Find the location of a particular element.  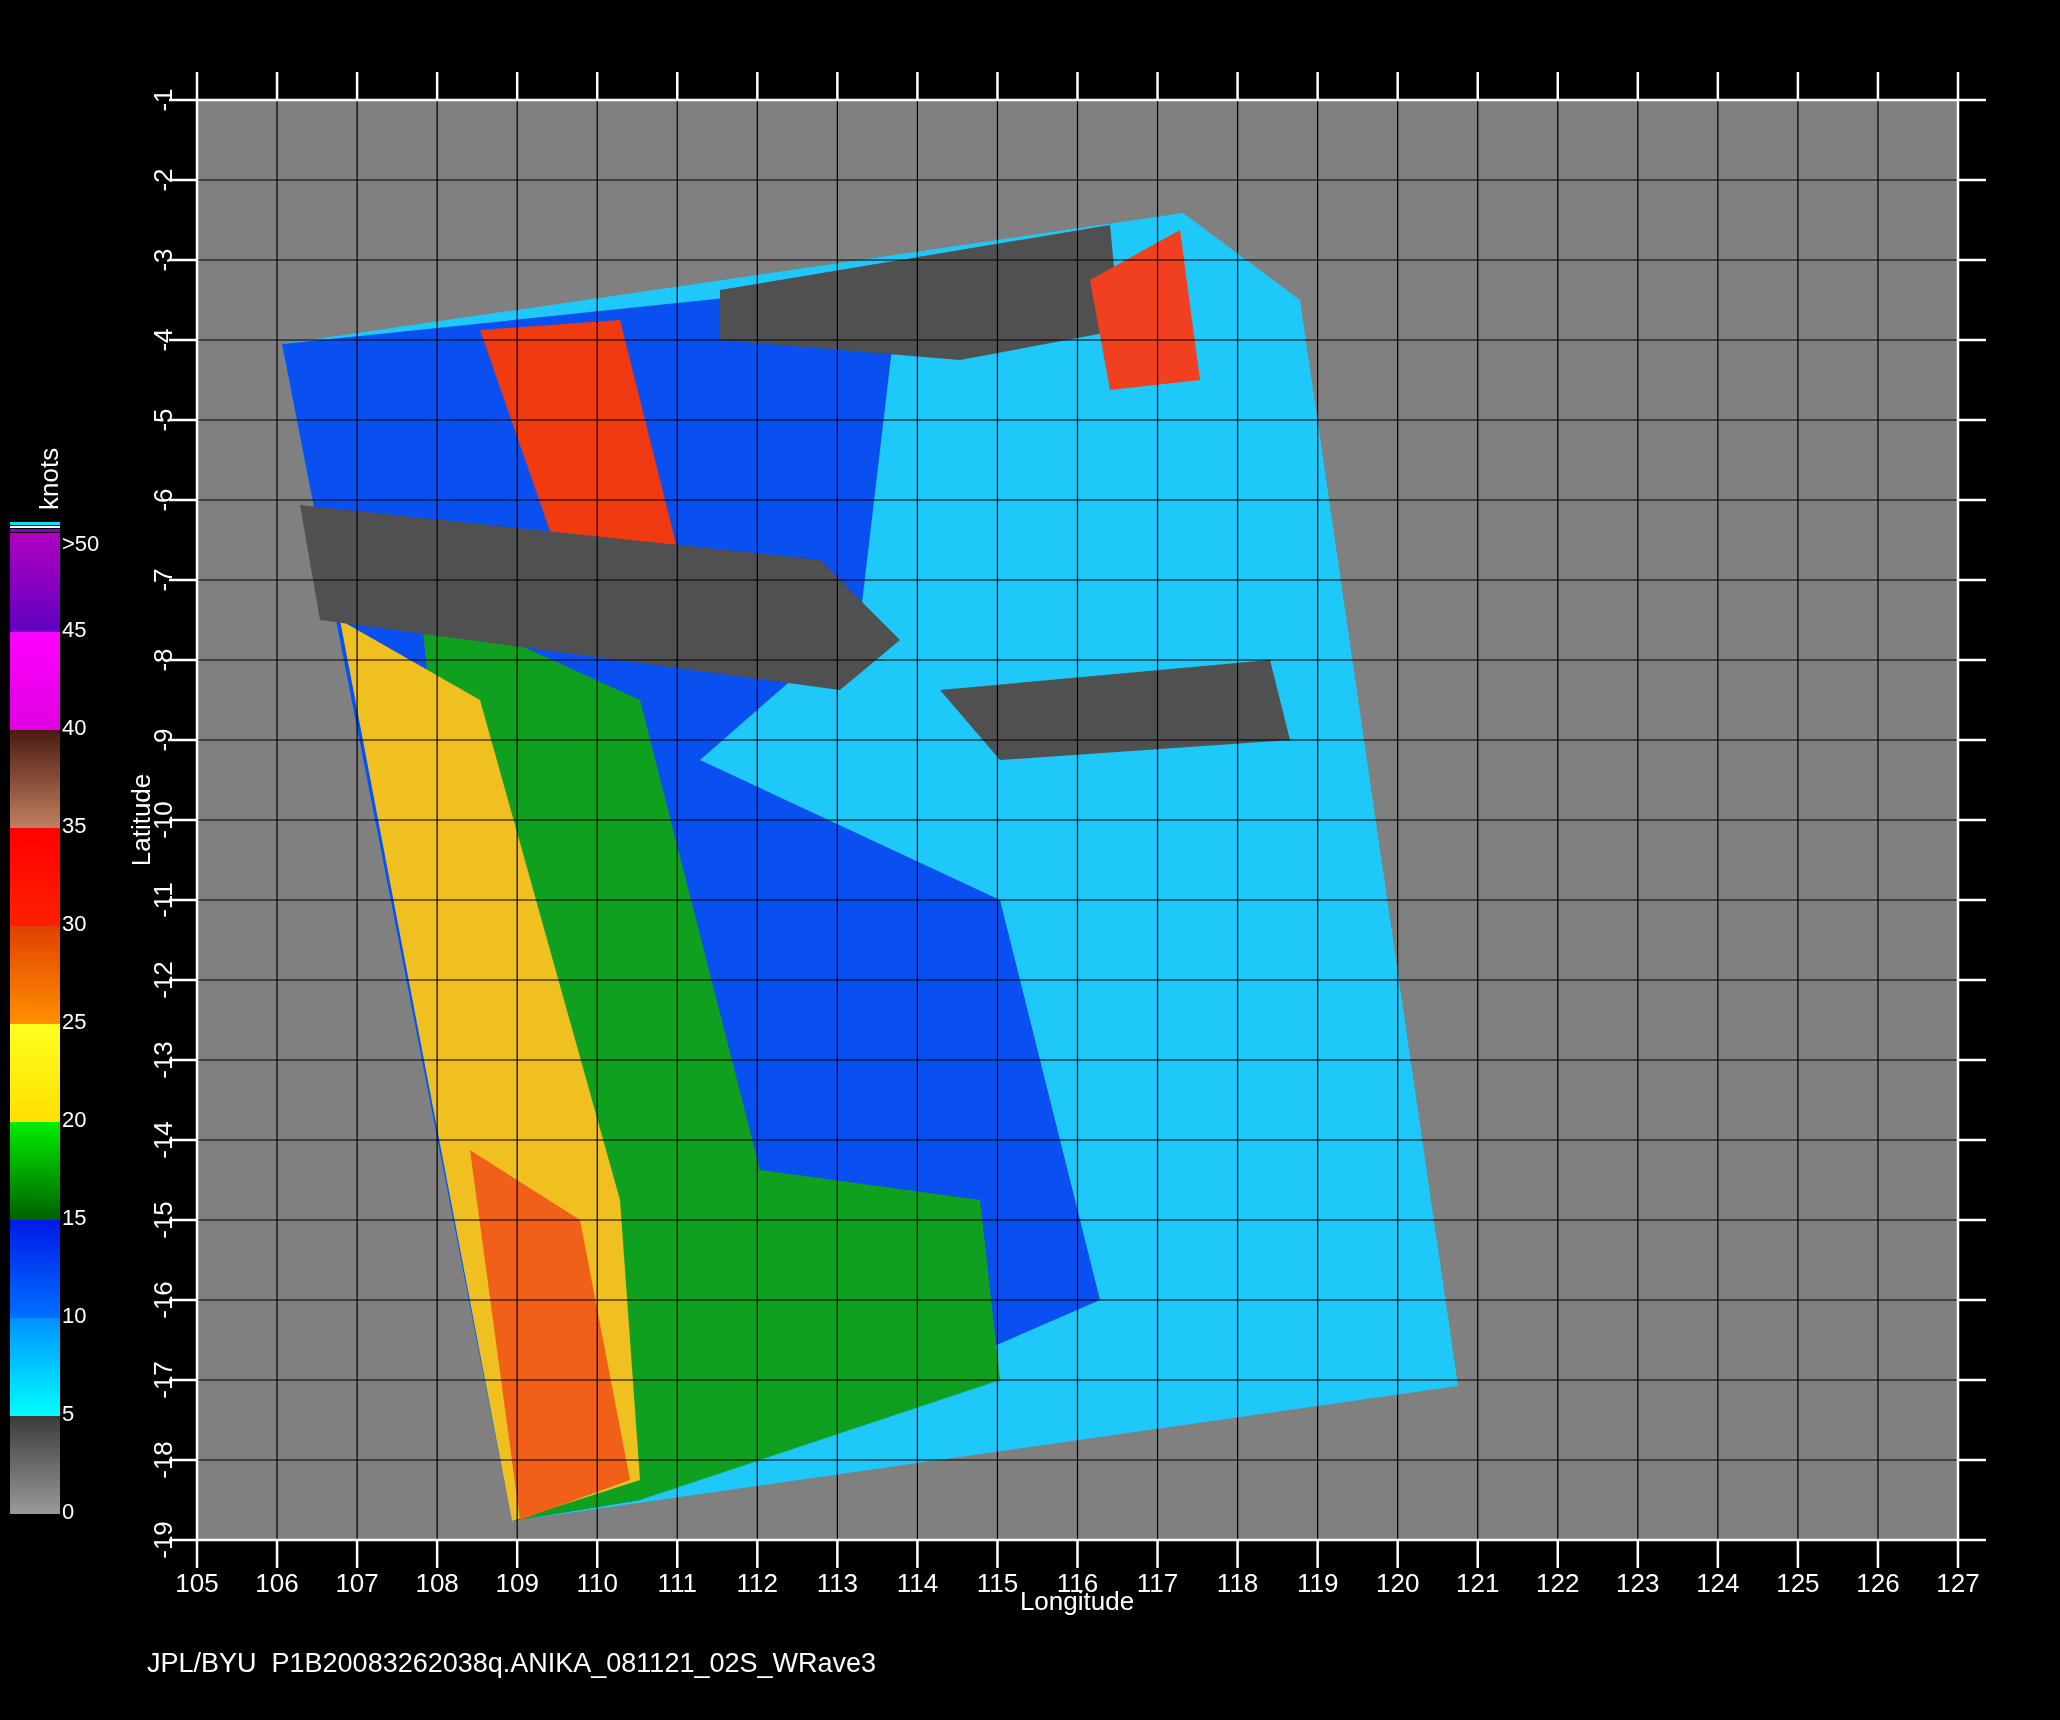

tick-label: 108 is located at coordinates (437, 1583).